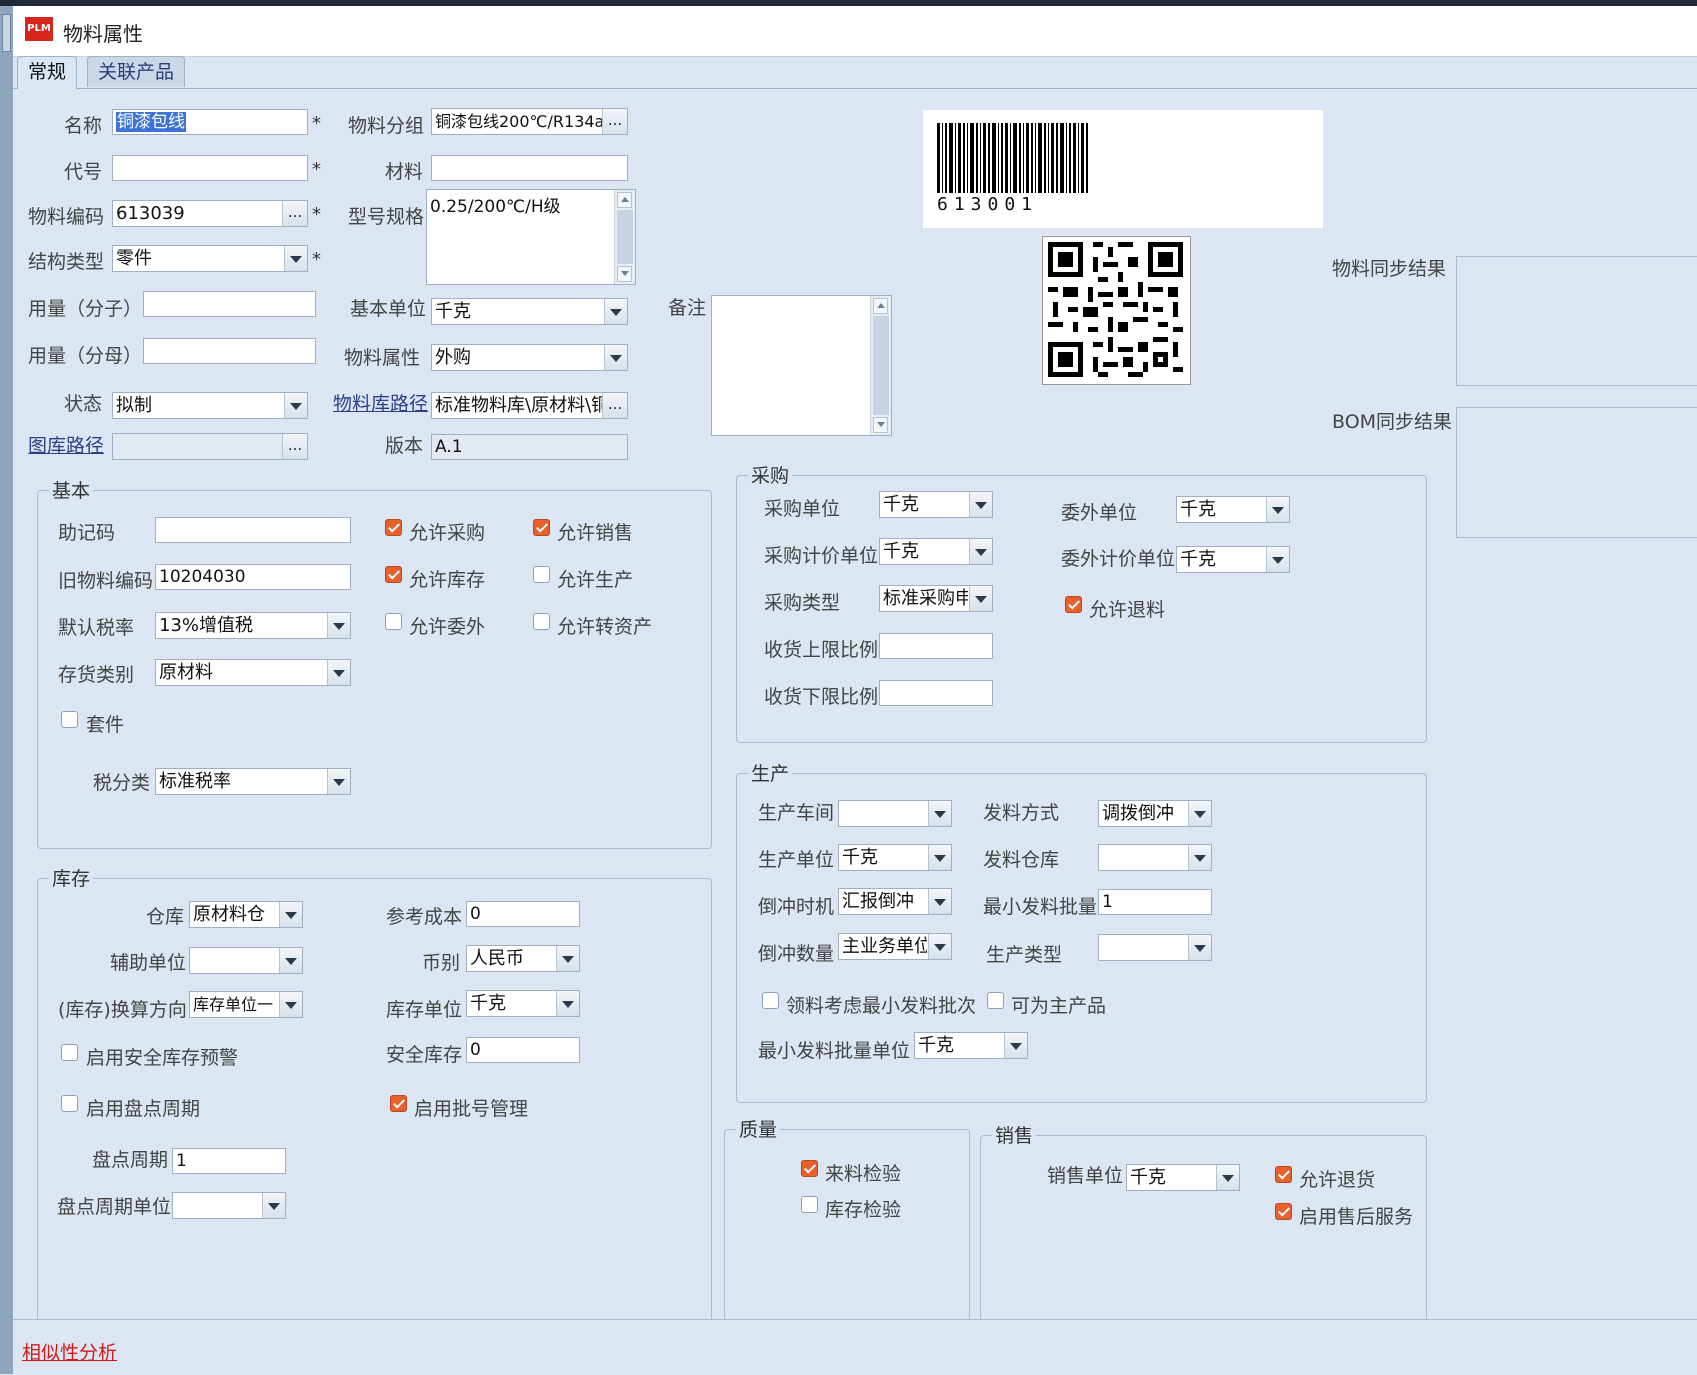 This screenshot has width=1697, height=1375. I want to click on lib-path-link: 物料库路径, so click(380, 402).